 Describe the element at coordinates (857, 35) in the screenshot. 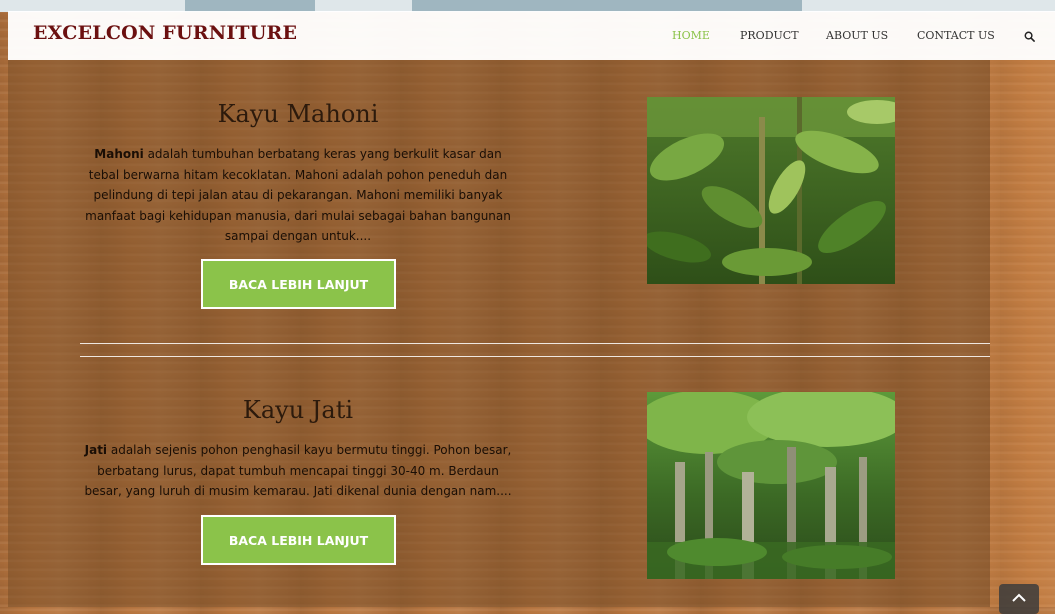

I see `nav-item-about-us: ABOUT US` at that location.